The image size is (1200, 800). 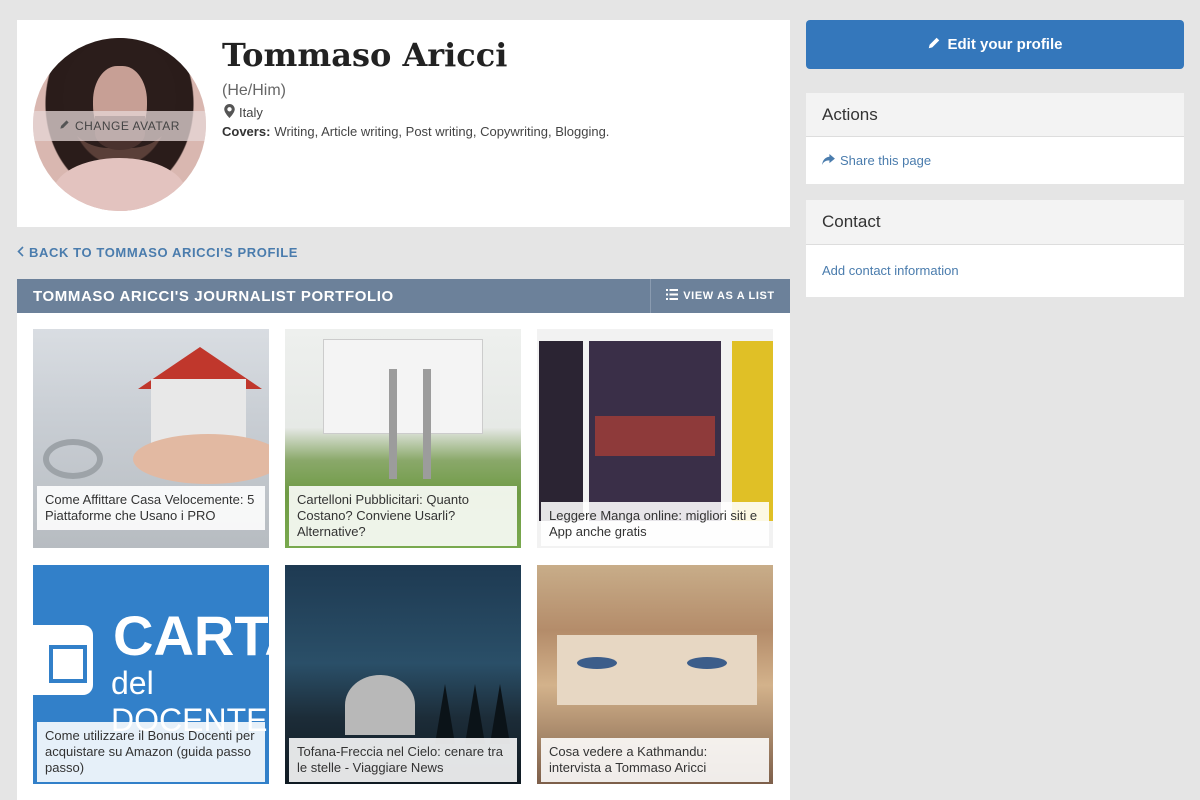 I want to click on profile-name: Tommaso Aricci, so click(x=365, y=55).